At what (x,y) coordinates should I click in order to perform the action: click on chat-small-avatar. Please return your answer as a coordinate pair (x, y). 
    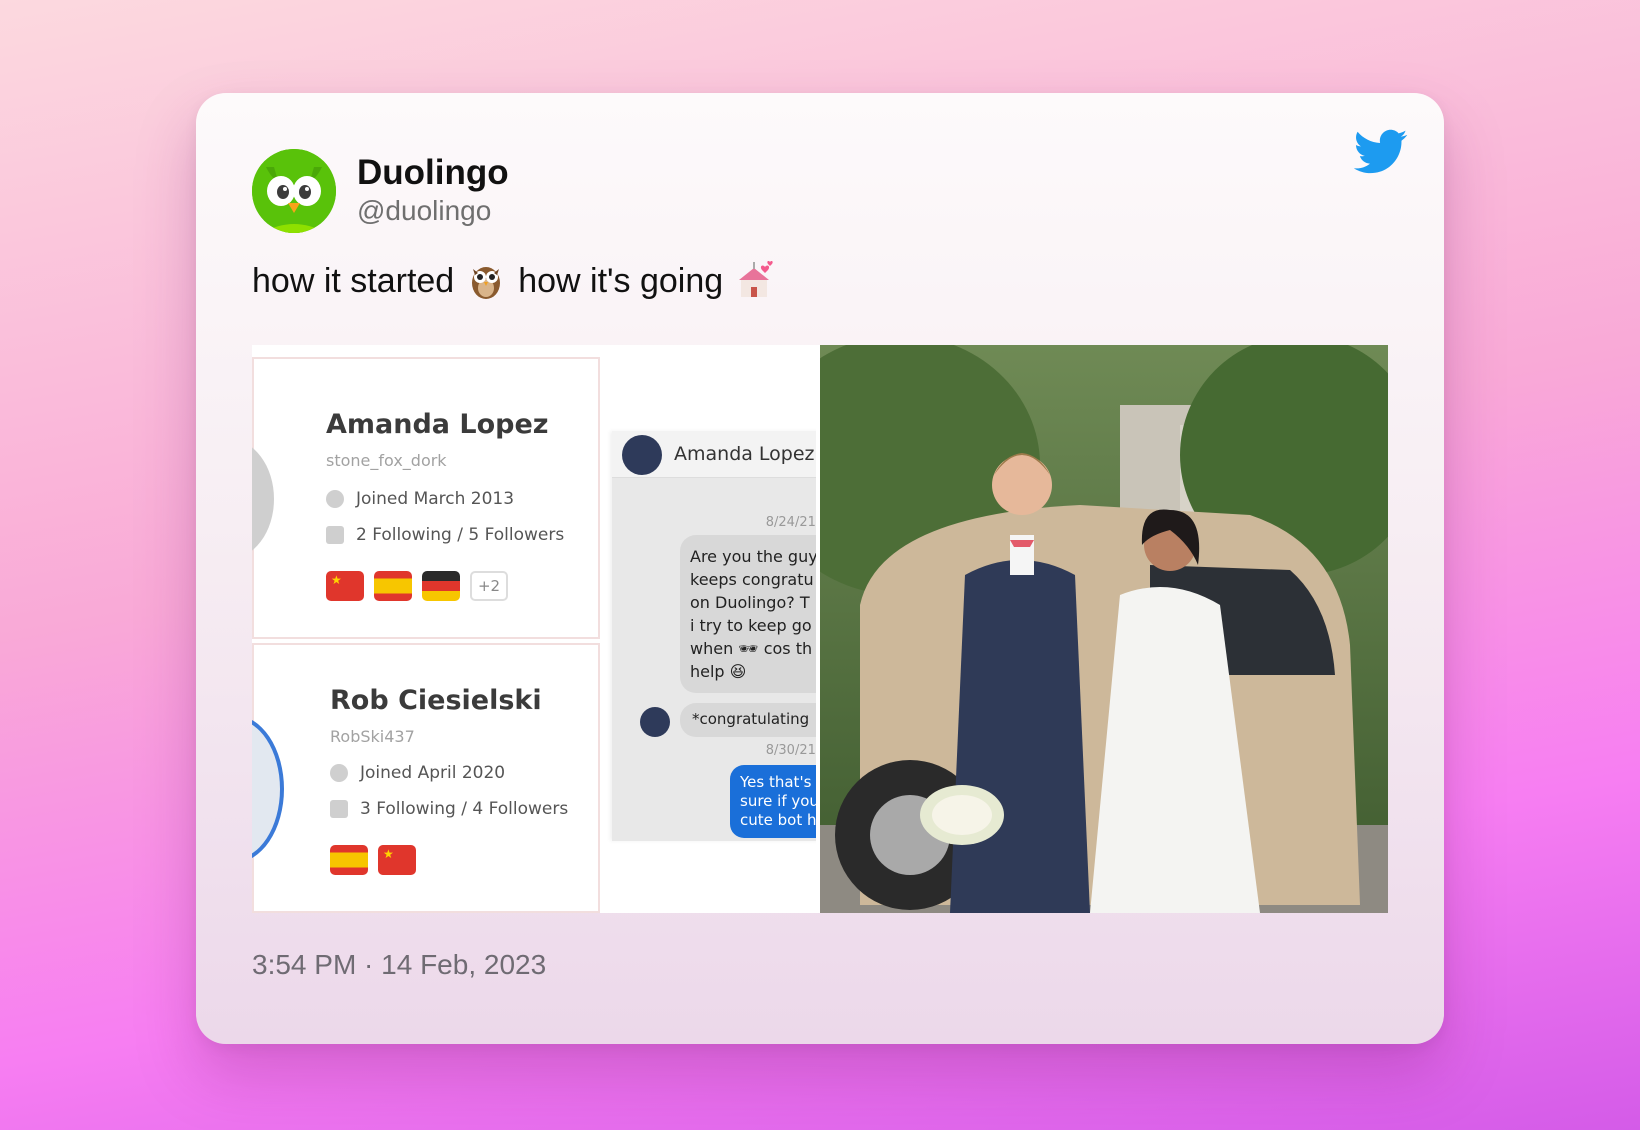
    Looking at the image, I should click on (655, 722).